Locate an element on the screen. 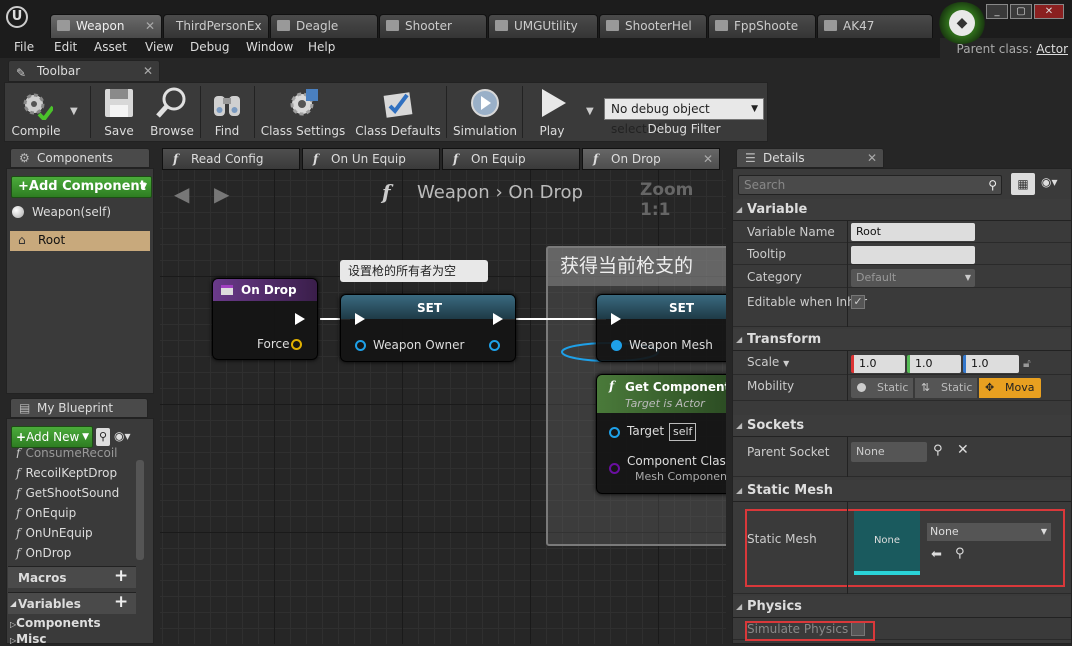 The image size is (1072, 646). menu-window: Window is located at coordinates (269, 47).